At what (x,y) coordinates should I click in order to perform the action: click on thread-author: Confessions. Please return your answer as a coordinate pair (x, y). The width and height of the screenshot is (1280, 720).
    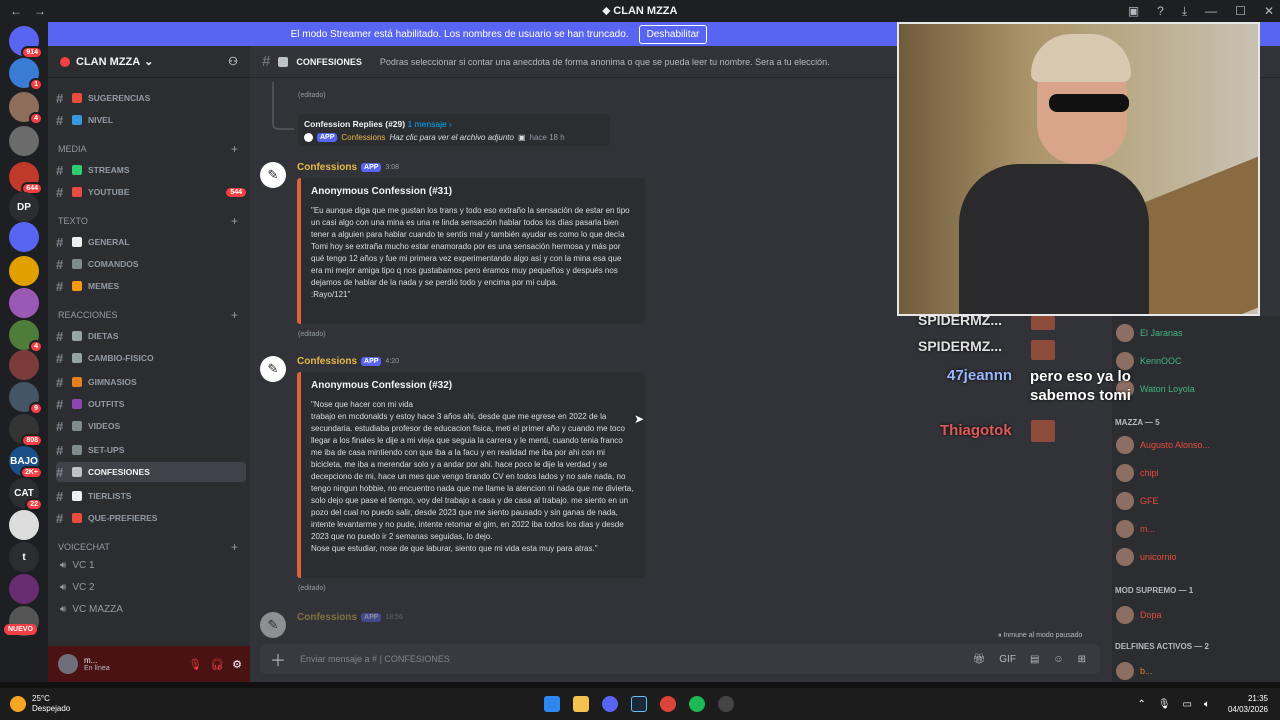
    Looking at the image, I should click on (363, 137).